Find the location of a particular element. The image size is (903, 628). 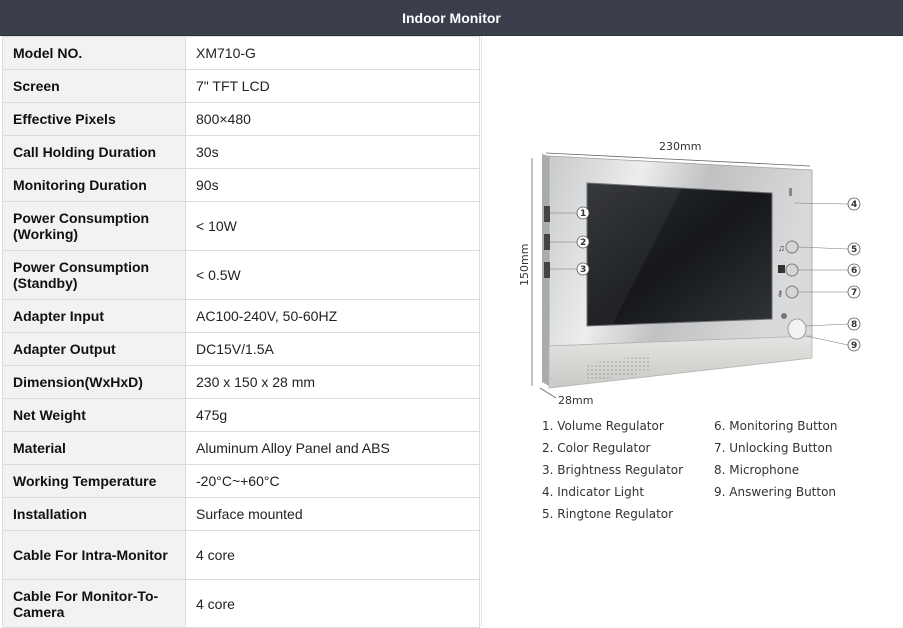

spec-label: Call Holding Duration is located at coordinates (94, 152).